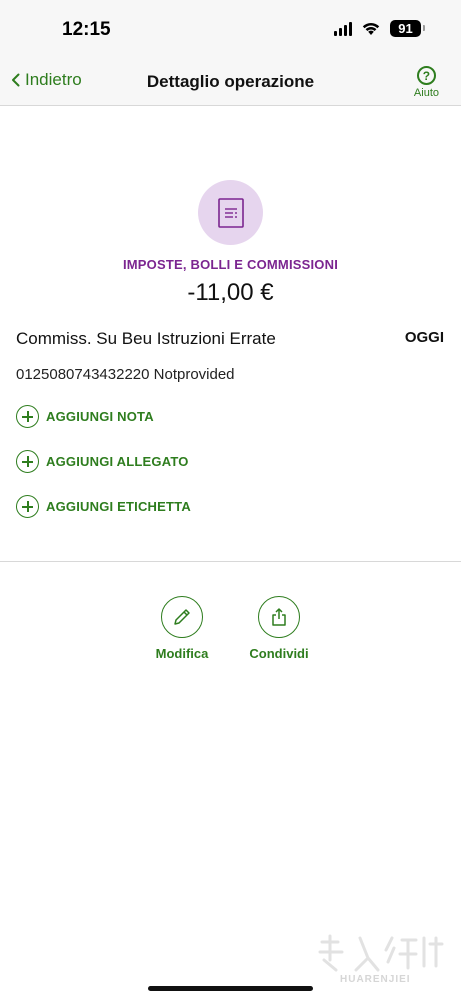  I want to click on edit-button: Modifica, so click(182, 628).